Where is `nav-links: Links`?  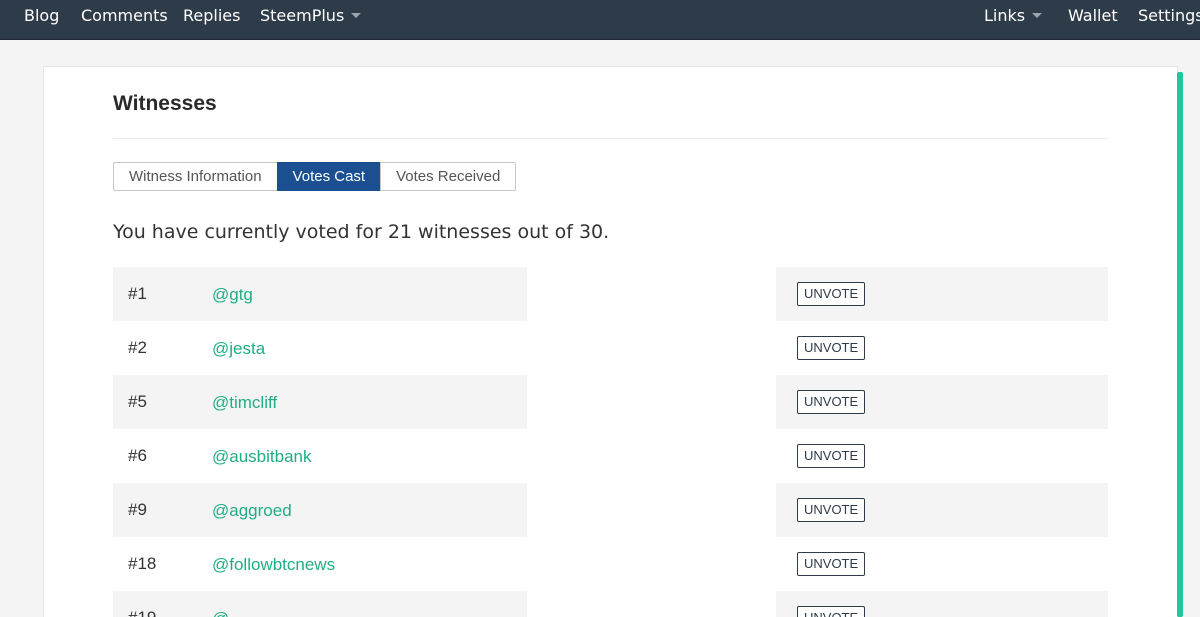 nav-links: Links is located at coordinates (1013, 15).